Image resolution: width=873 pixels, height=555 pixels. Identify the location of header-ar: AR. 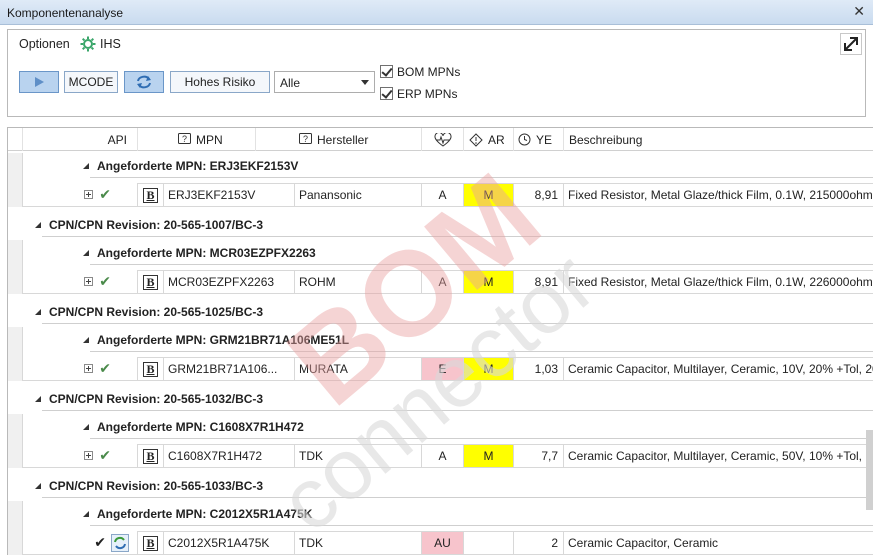
(489, 139).